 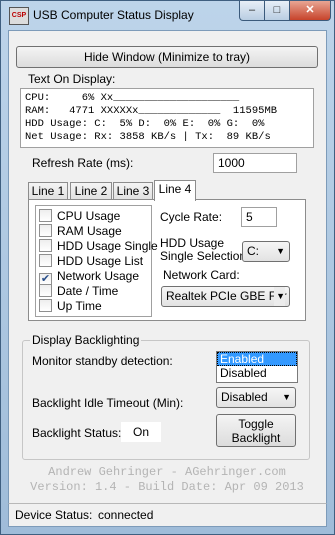 I want to click on checkbox-label: HDD Usage Single, so click(x=107, y=246).